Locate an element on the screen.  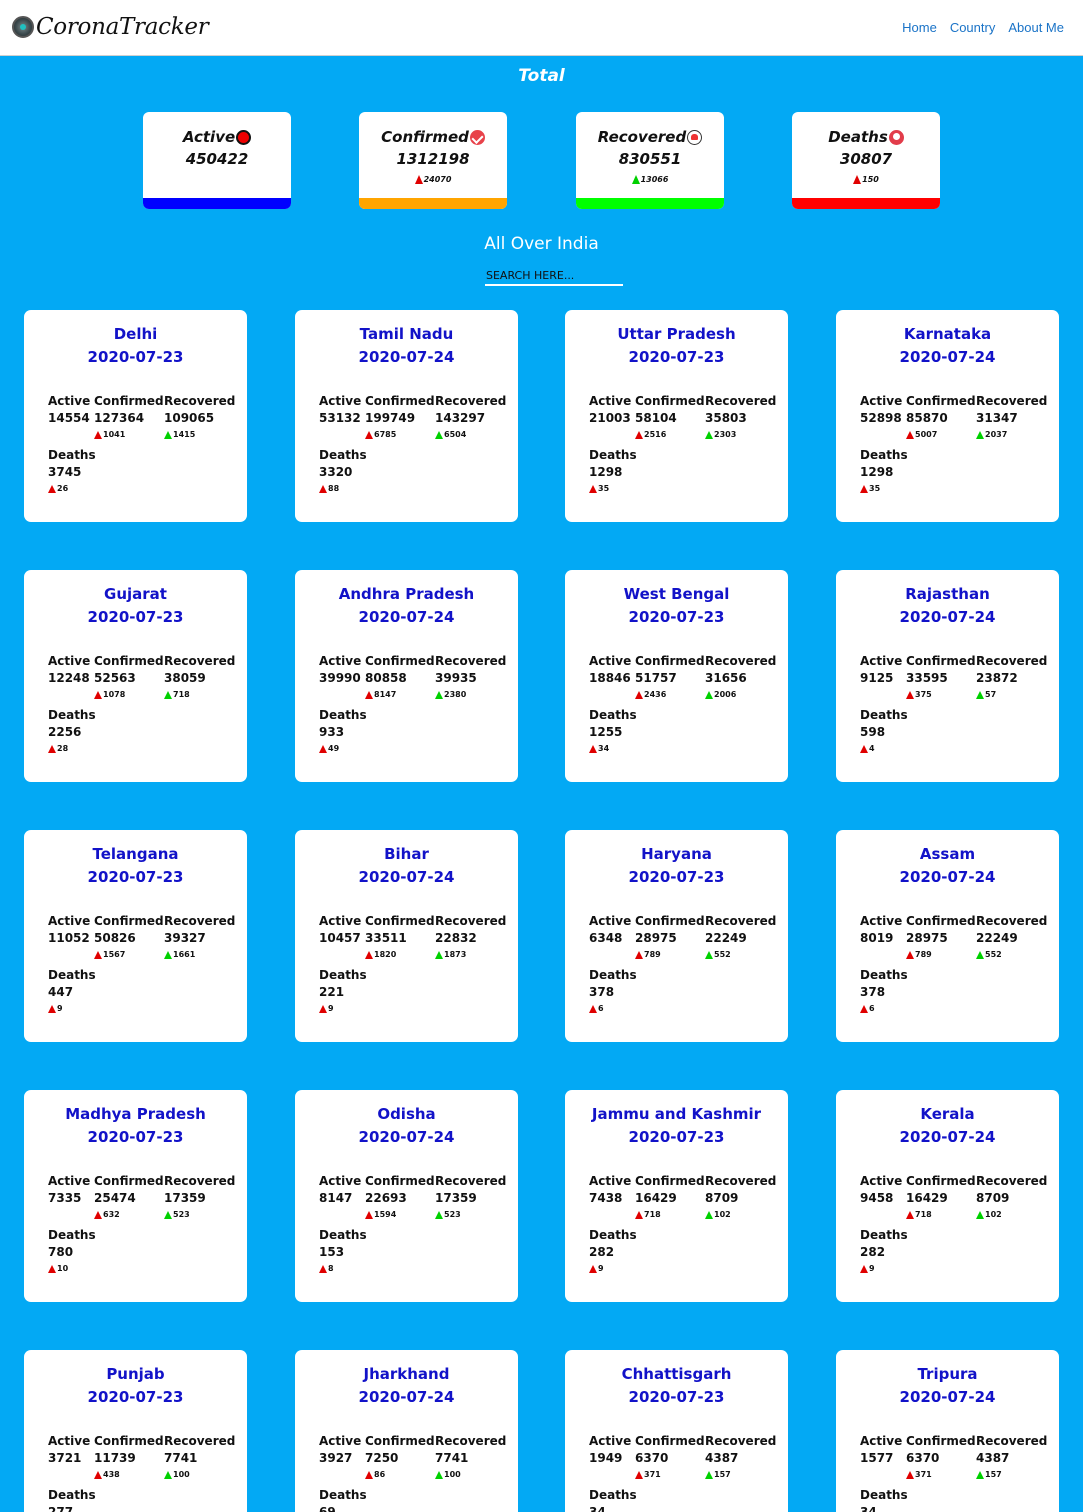
stat-value: 52898 is located at coordinates (881, 418).